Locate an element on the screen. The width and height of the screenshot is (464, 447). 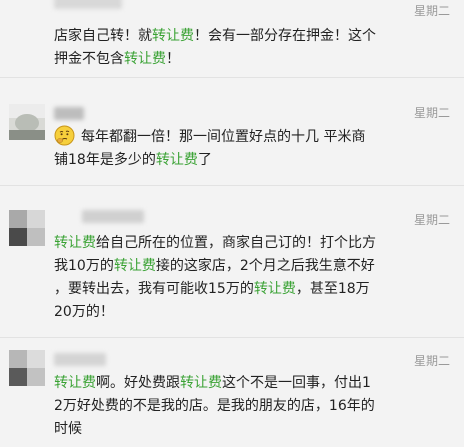
comment-text-segment: 时候 is located at coordinates (68, 429).